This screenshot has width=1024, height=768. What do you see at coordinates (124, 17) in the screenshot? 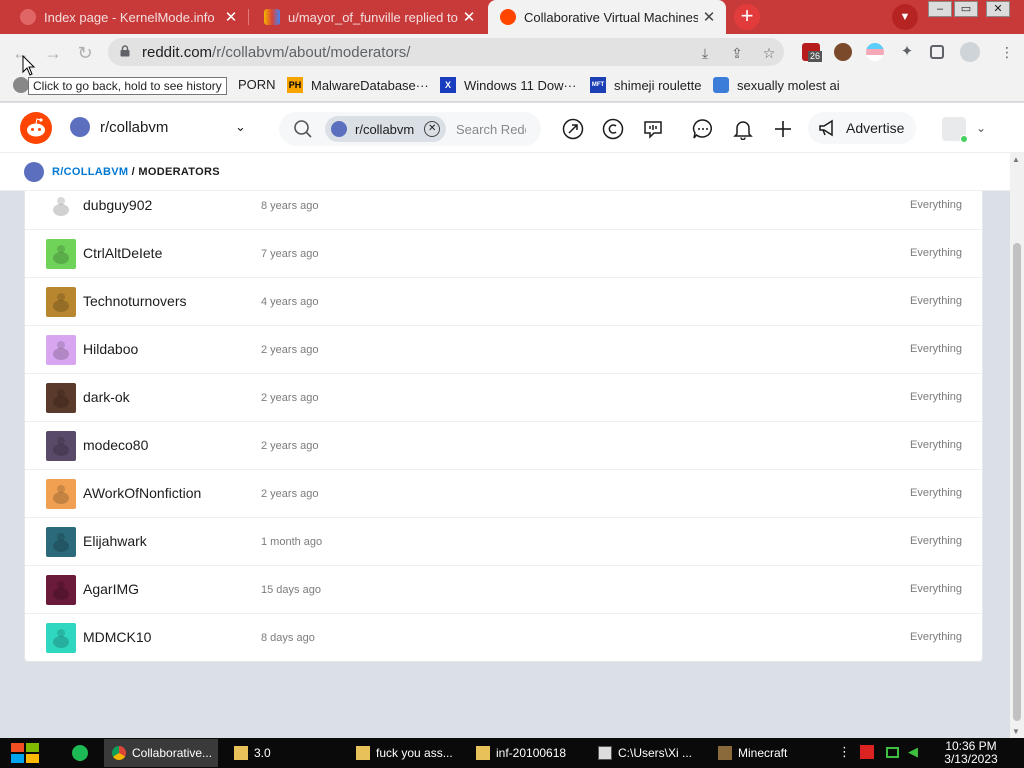
I see `browser-tab-kernelmode: Index page - KernelMode.info ✕` at bounding box center [124, 17].